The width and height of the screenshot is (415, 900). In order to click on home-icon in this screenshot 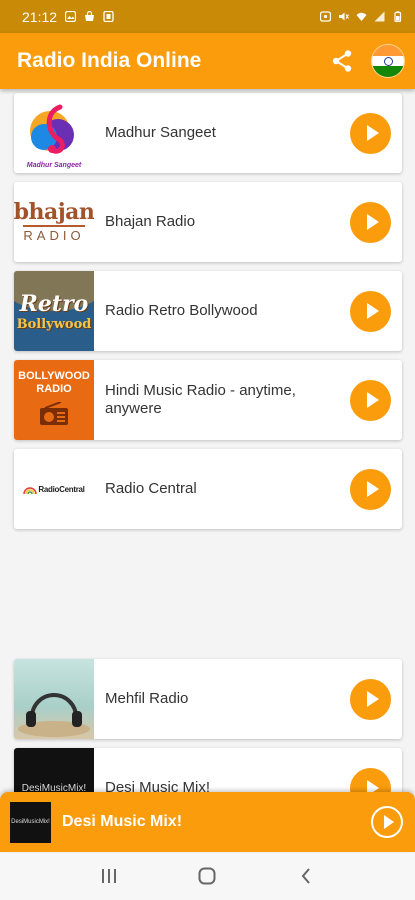, I will do `click(207, 876)`.